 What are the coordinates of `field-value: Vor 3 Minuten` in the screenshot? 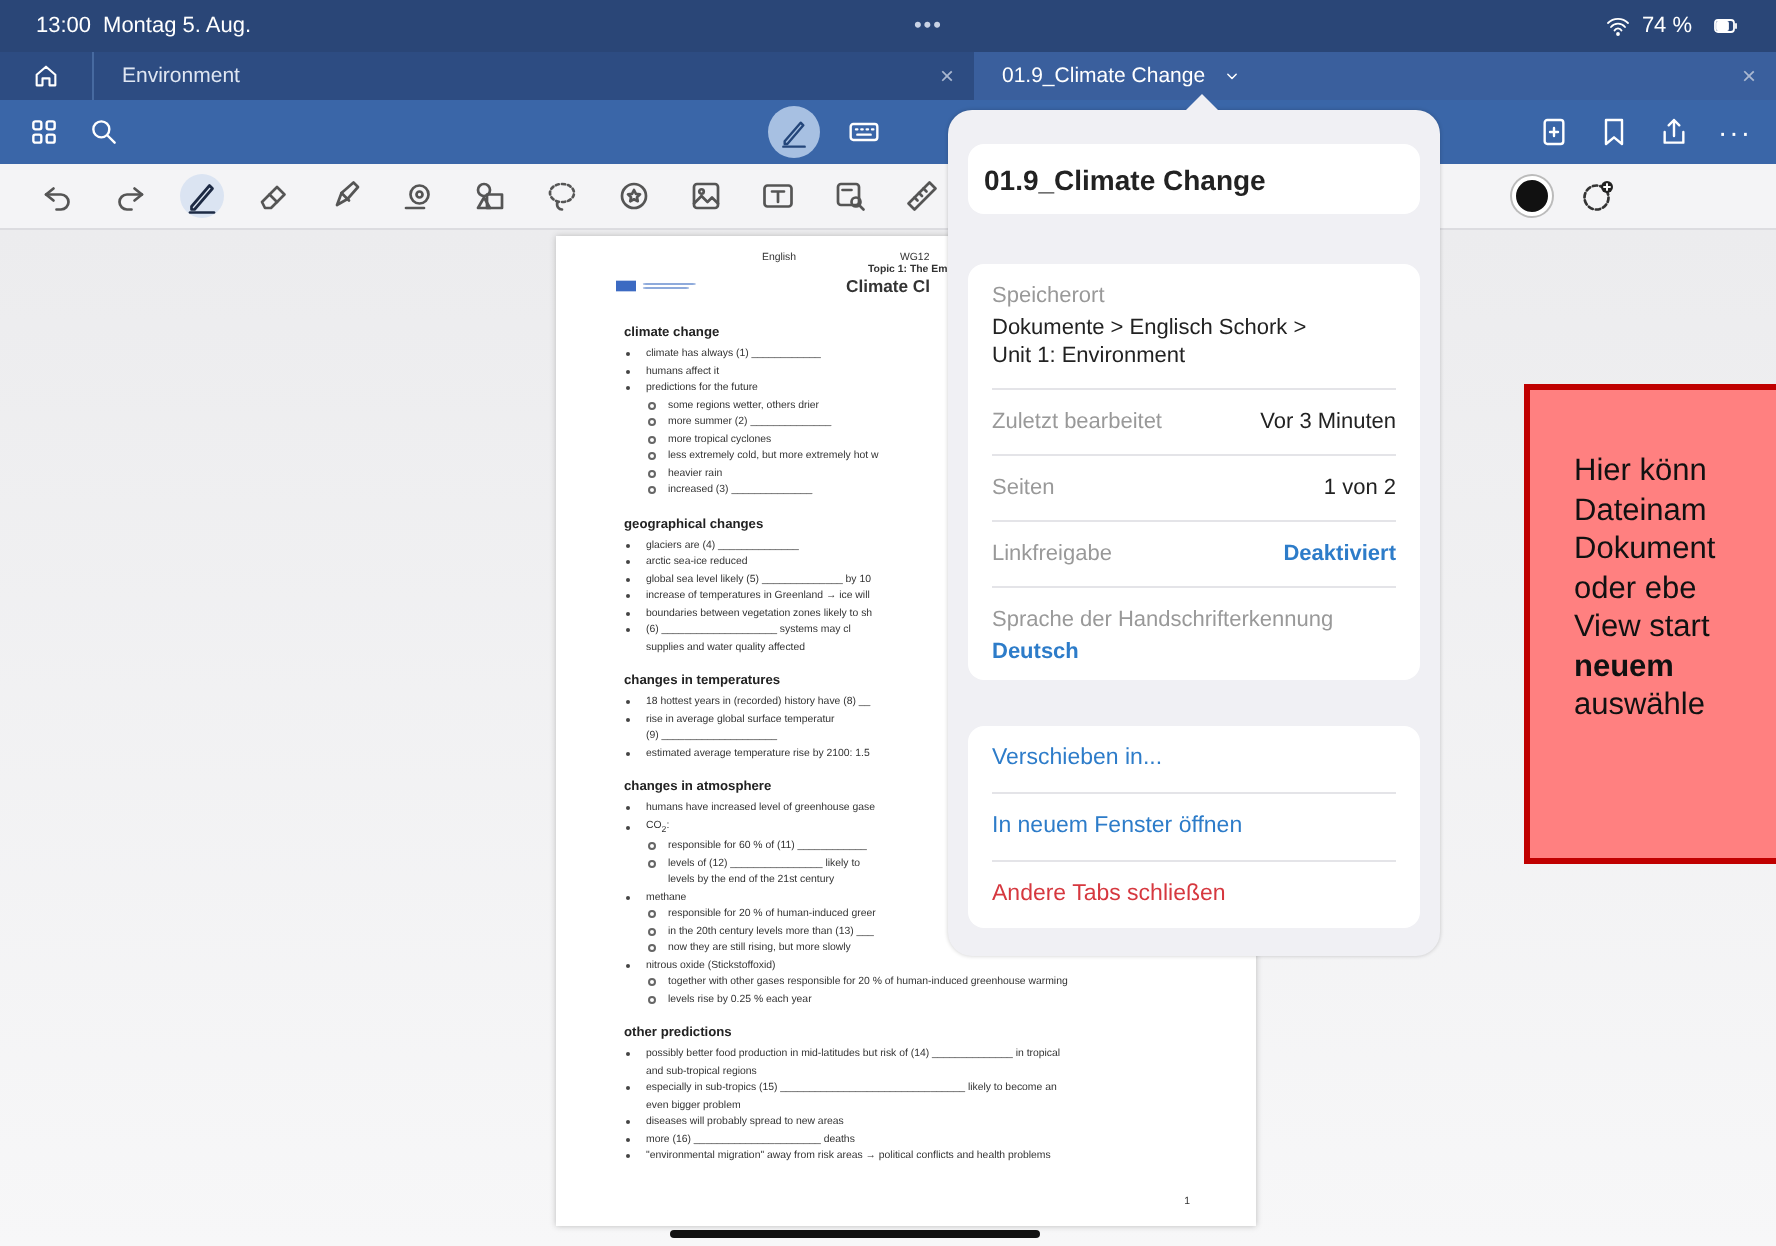 It's located at (1328, 421).